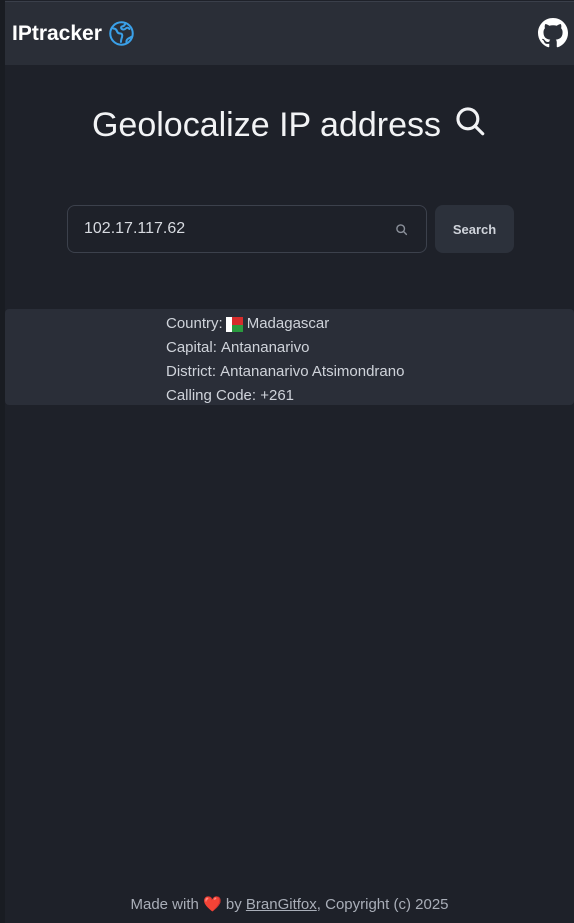 The image size is (574, 923). What do you see at coordinates (164, 904) in the screenshot?
I see `footer-made-with: Made with` at bounding box center [164, 904].